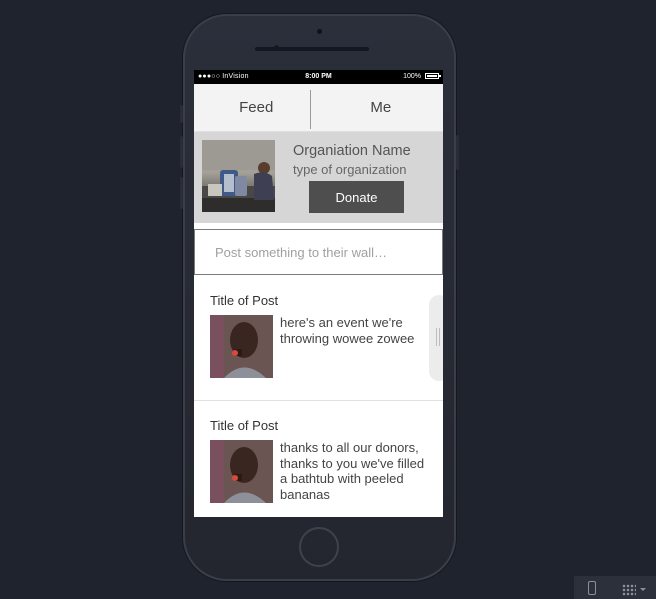 The width and height of the screenshot is (656, 599). What do you see at coordinates (312, 49) in the screenshot?
I see `phone-speaker` at bounding box center [312, 49].